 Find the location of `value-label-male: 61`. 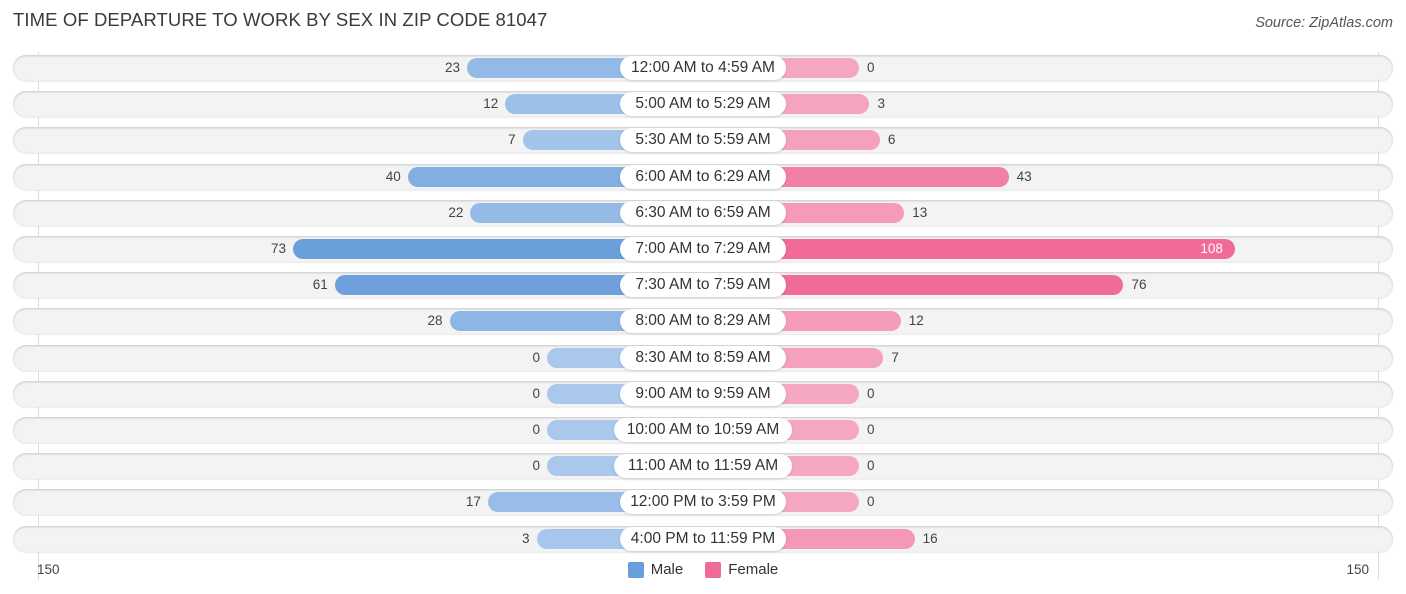

value-label-male: 61 is located at coordinates (320, 285).